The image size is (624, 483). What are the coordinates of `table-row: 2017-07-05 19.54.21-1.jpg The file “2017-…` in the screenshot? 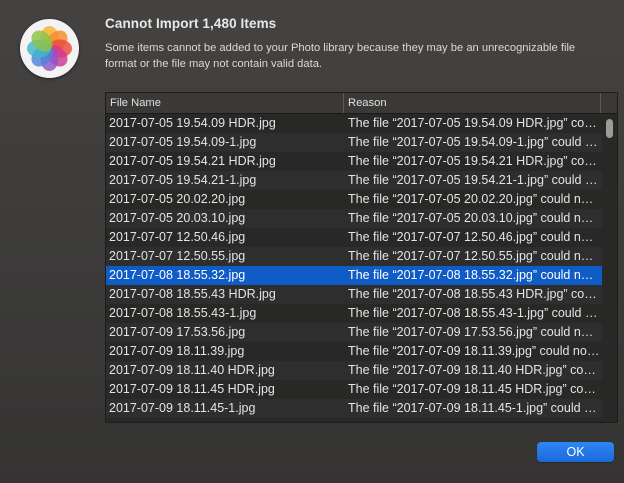 It's located at (354, 180).